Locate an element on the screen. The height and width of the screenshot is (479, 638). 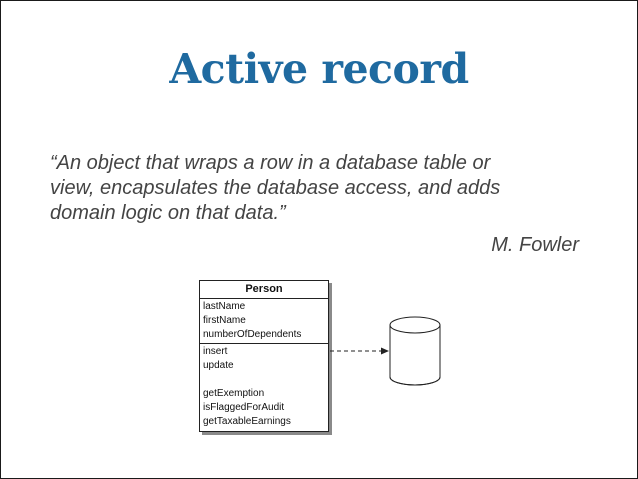
diagram-connectors is located at coordinates (385, 351).